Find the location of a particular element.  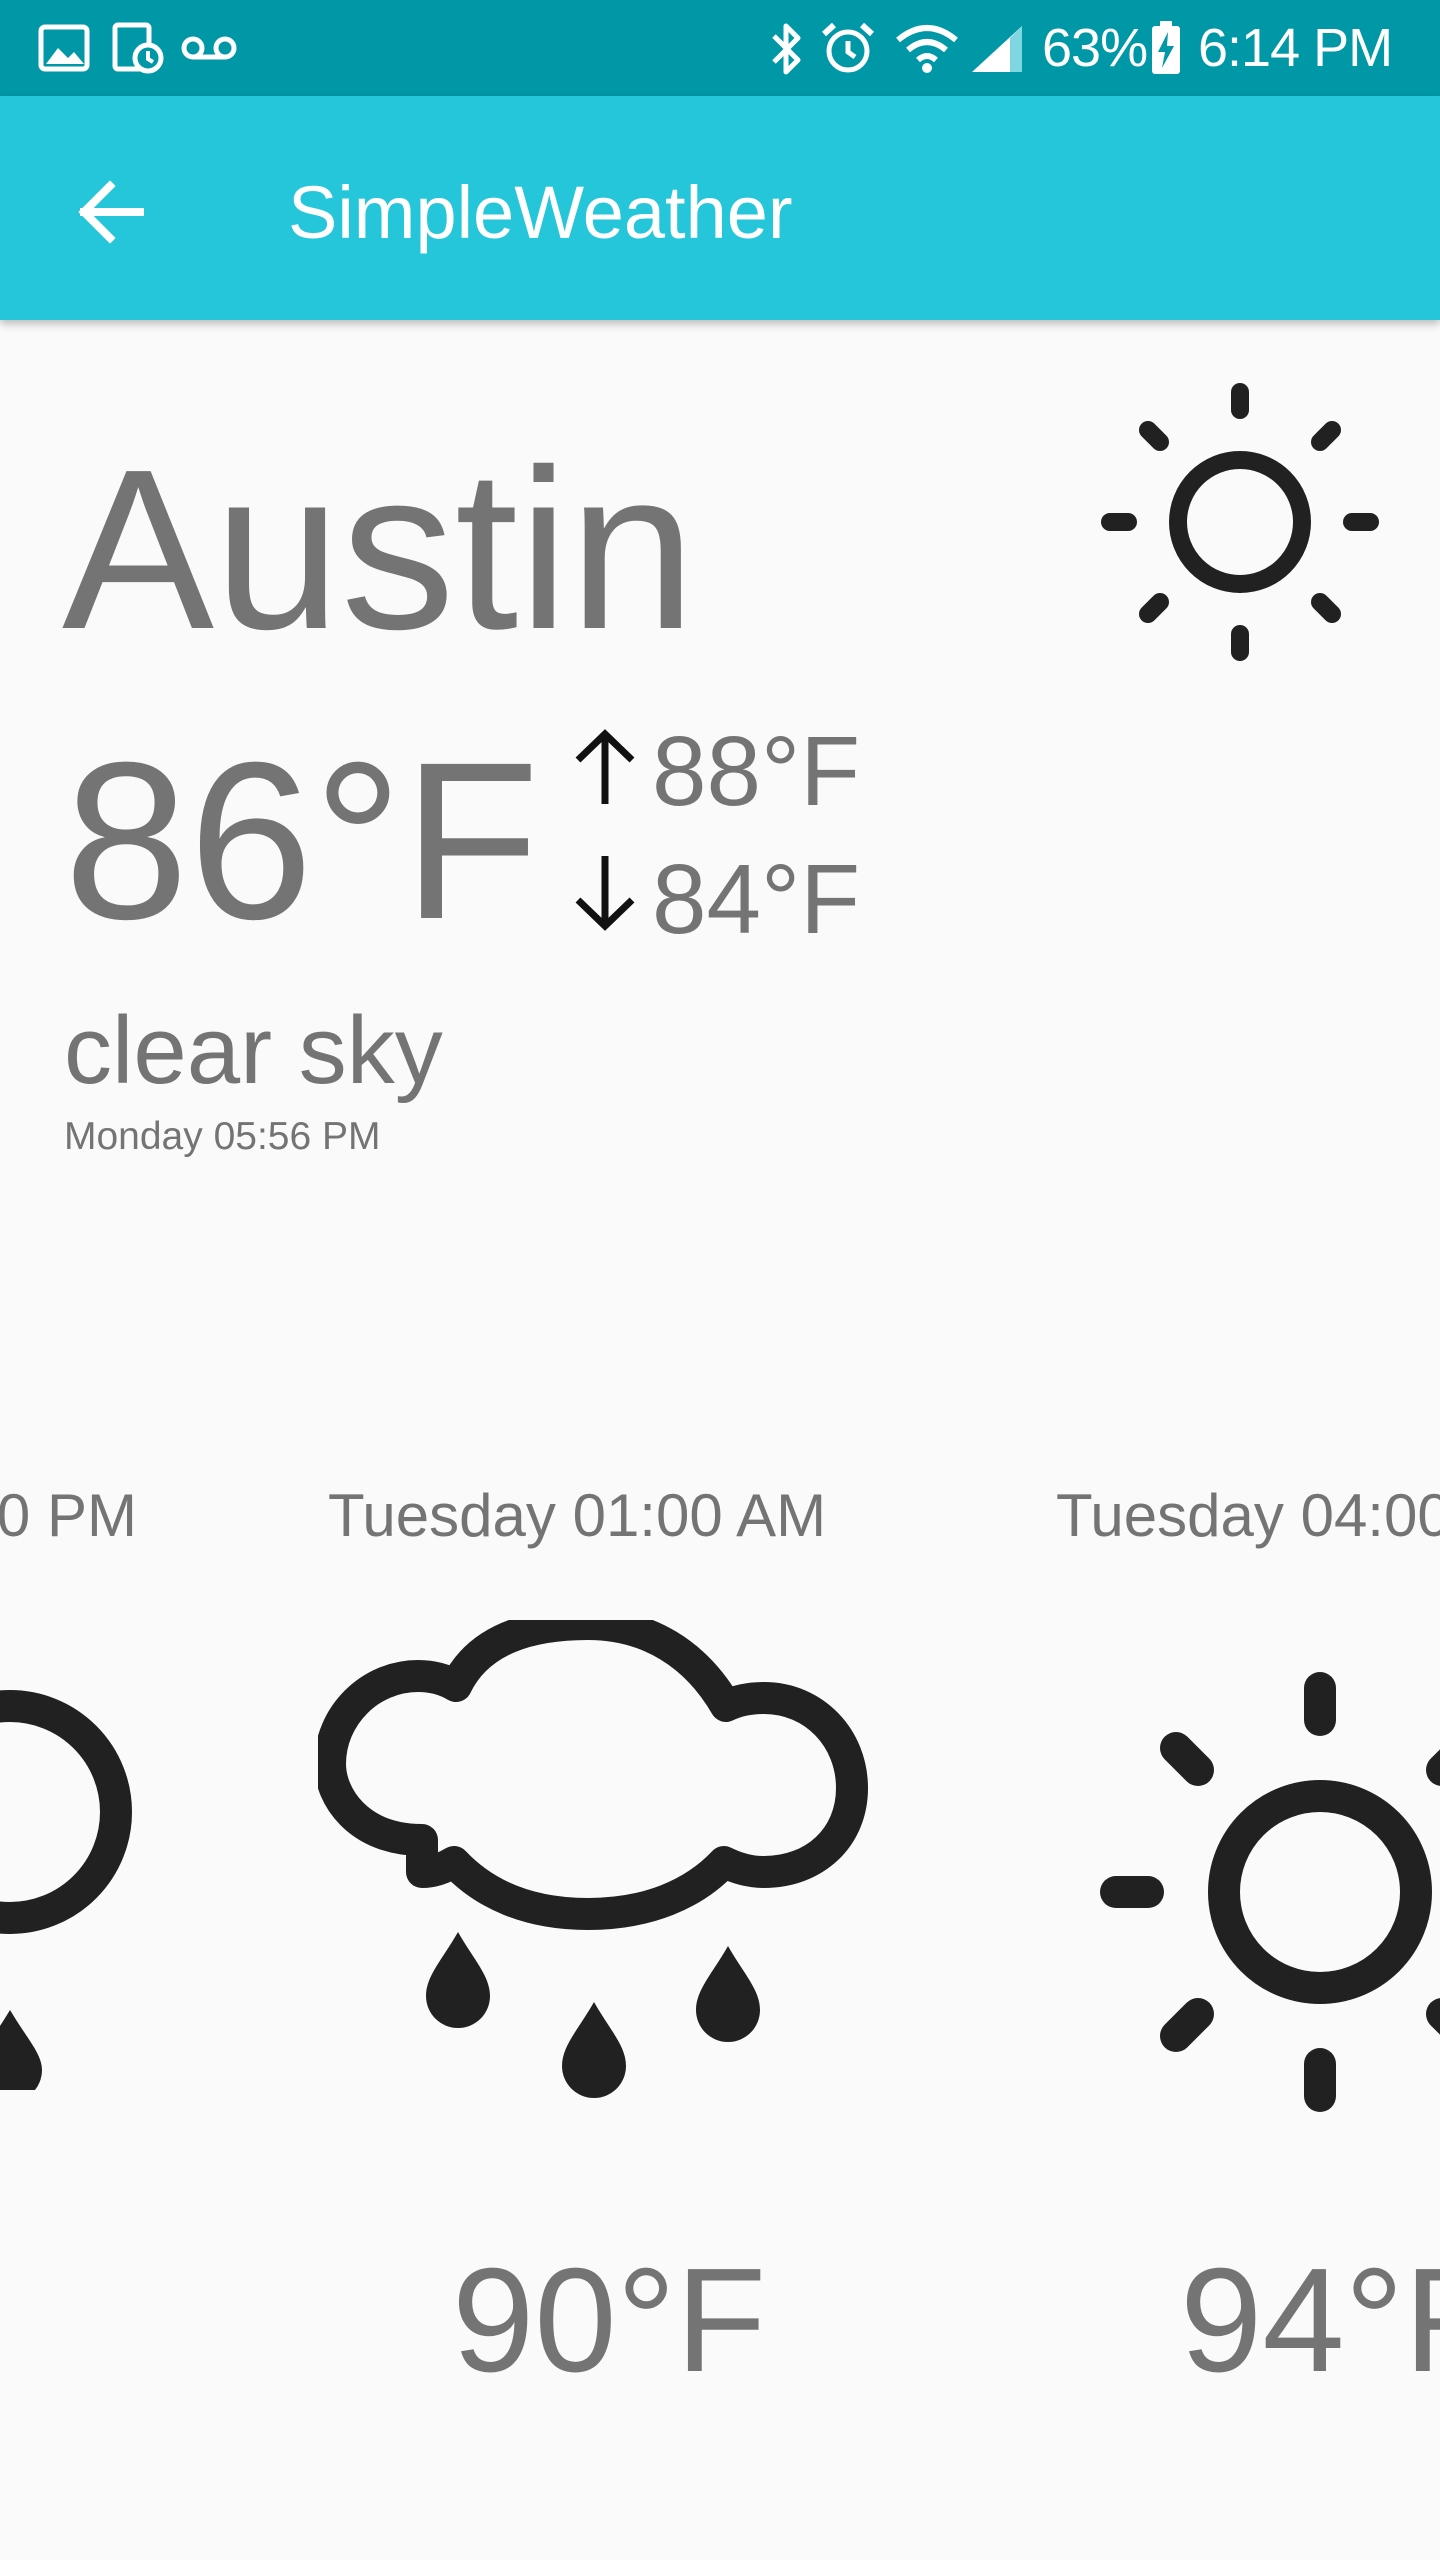

clock-time: 6:14 PM is located at coordinates (1295, 48).